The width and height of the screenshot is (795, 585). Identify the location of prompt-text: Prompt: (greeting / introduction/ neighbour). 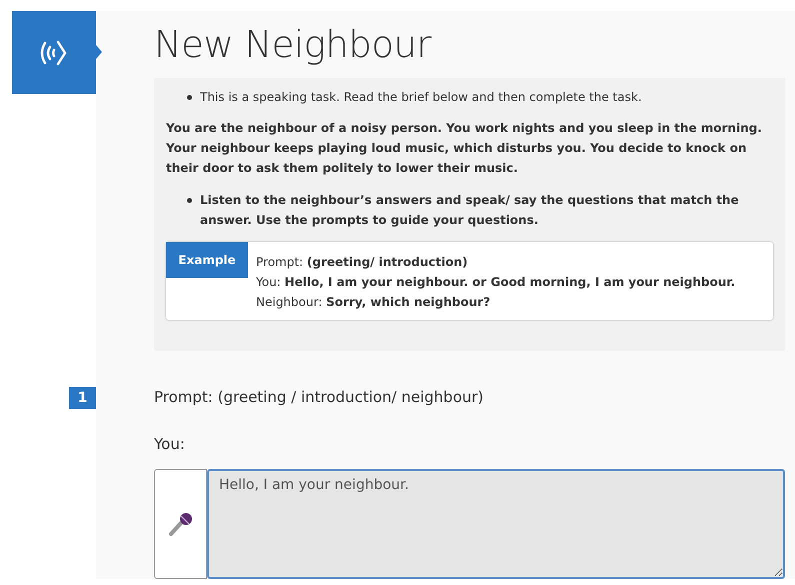
(319, 398).